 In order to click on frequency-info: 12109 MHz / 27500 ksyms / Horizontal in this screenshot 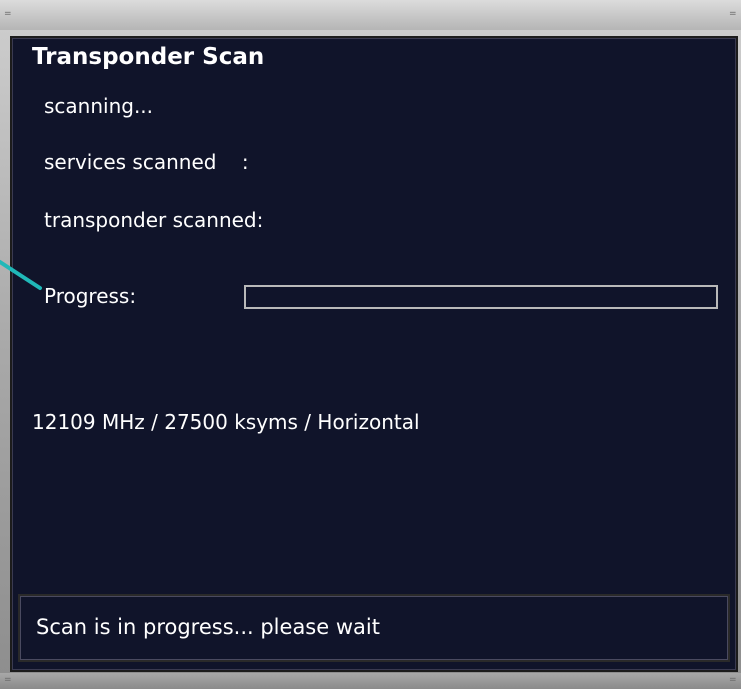, I will do `click(226, 422)`.